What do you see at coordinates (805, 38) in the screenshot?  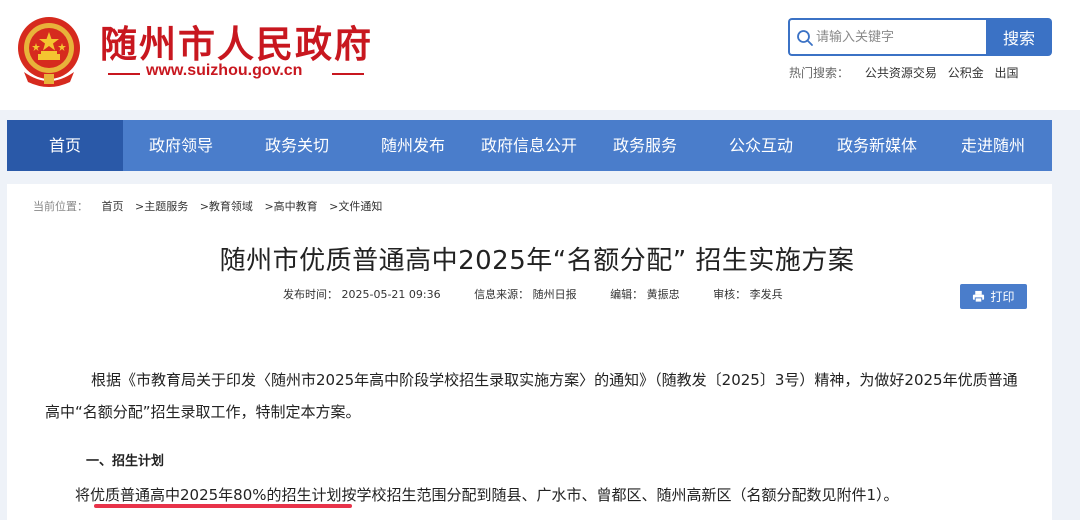 I see `search-icon` at bounding box center [805, 38].